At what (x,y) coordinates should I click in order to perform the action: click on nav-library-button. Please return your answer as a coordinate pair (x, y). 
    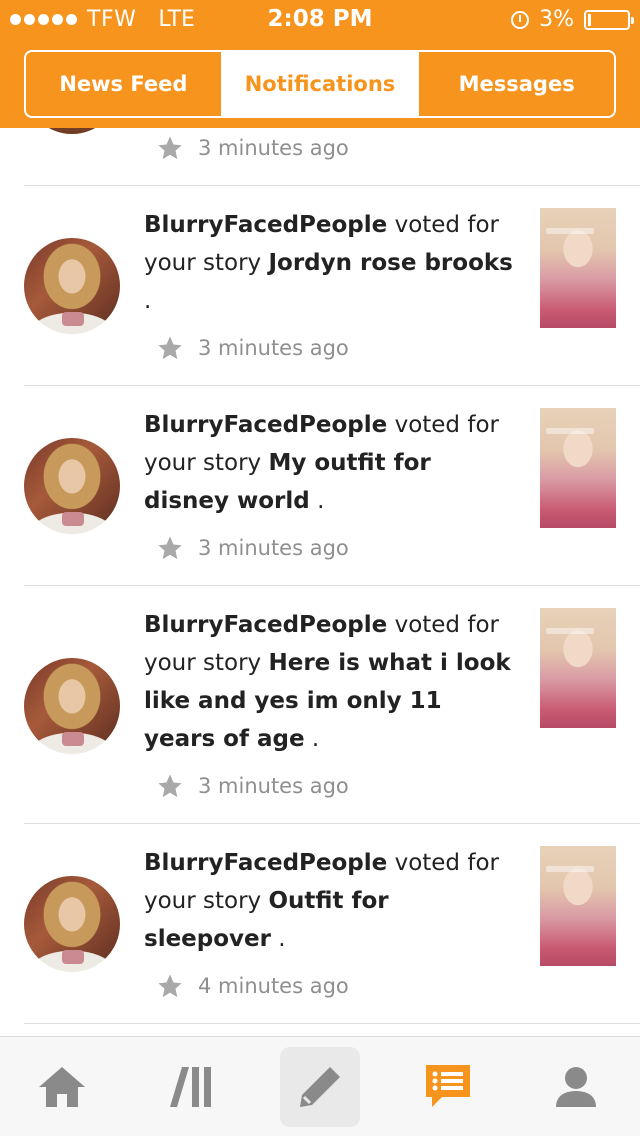
    Looking at the image, I should click on (192, 1087).